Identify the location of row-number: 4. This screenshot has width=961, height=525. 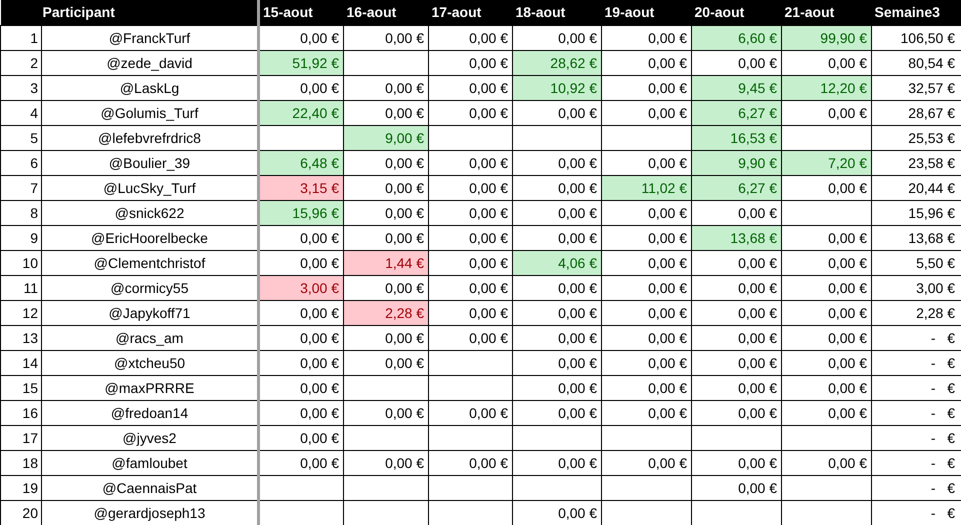
(21, 112).